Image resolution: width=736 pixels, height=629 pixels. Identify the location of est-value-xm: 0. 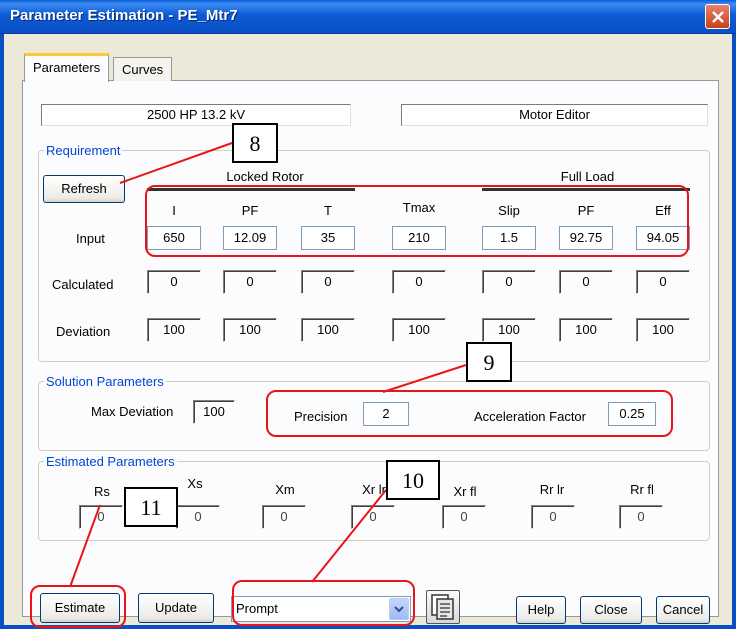
(284, 517).